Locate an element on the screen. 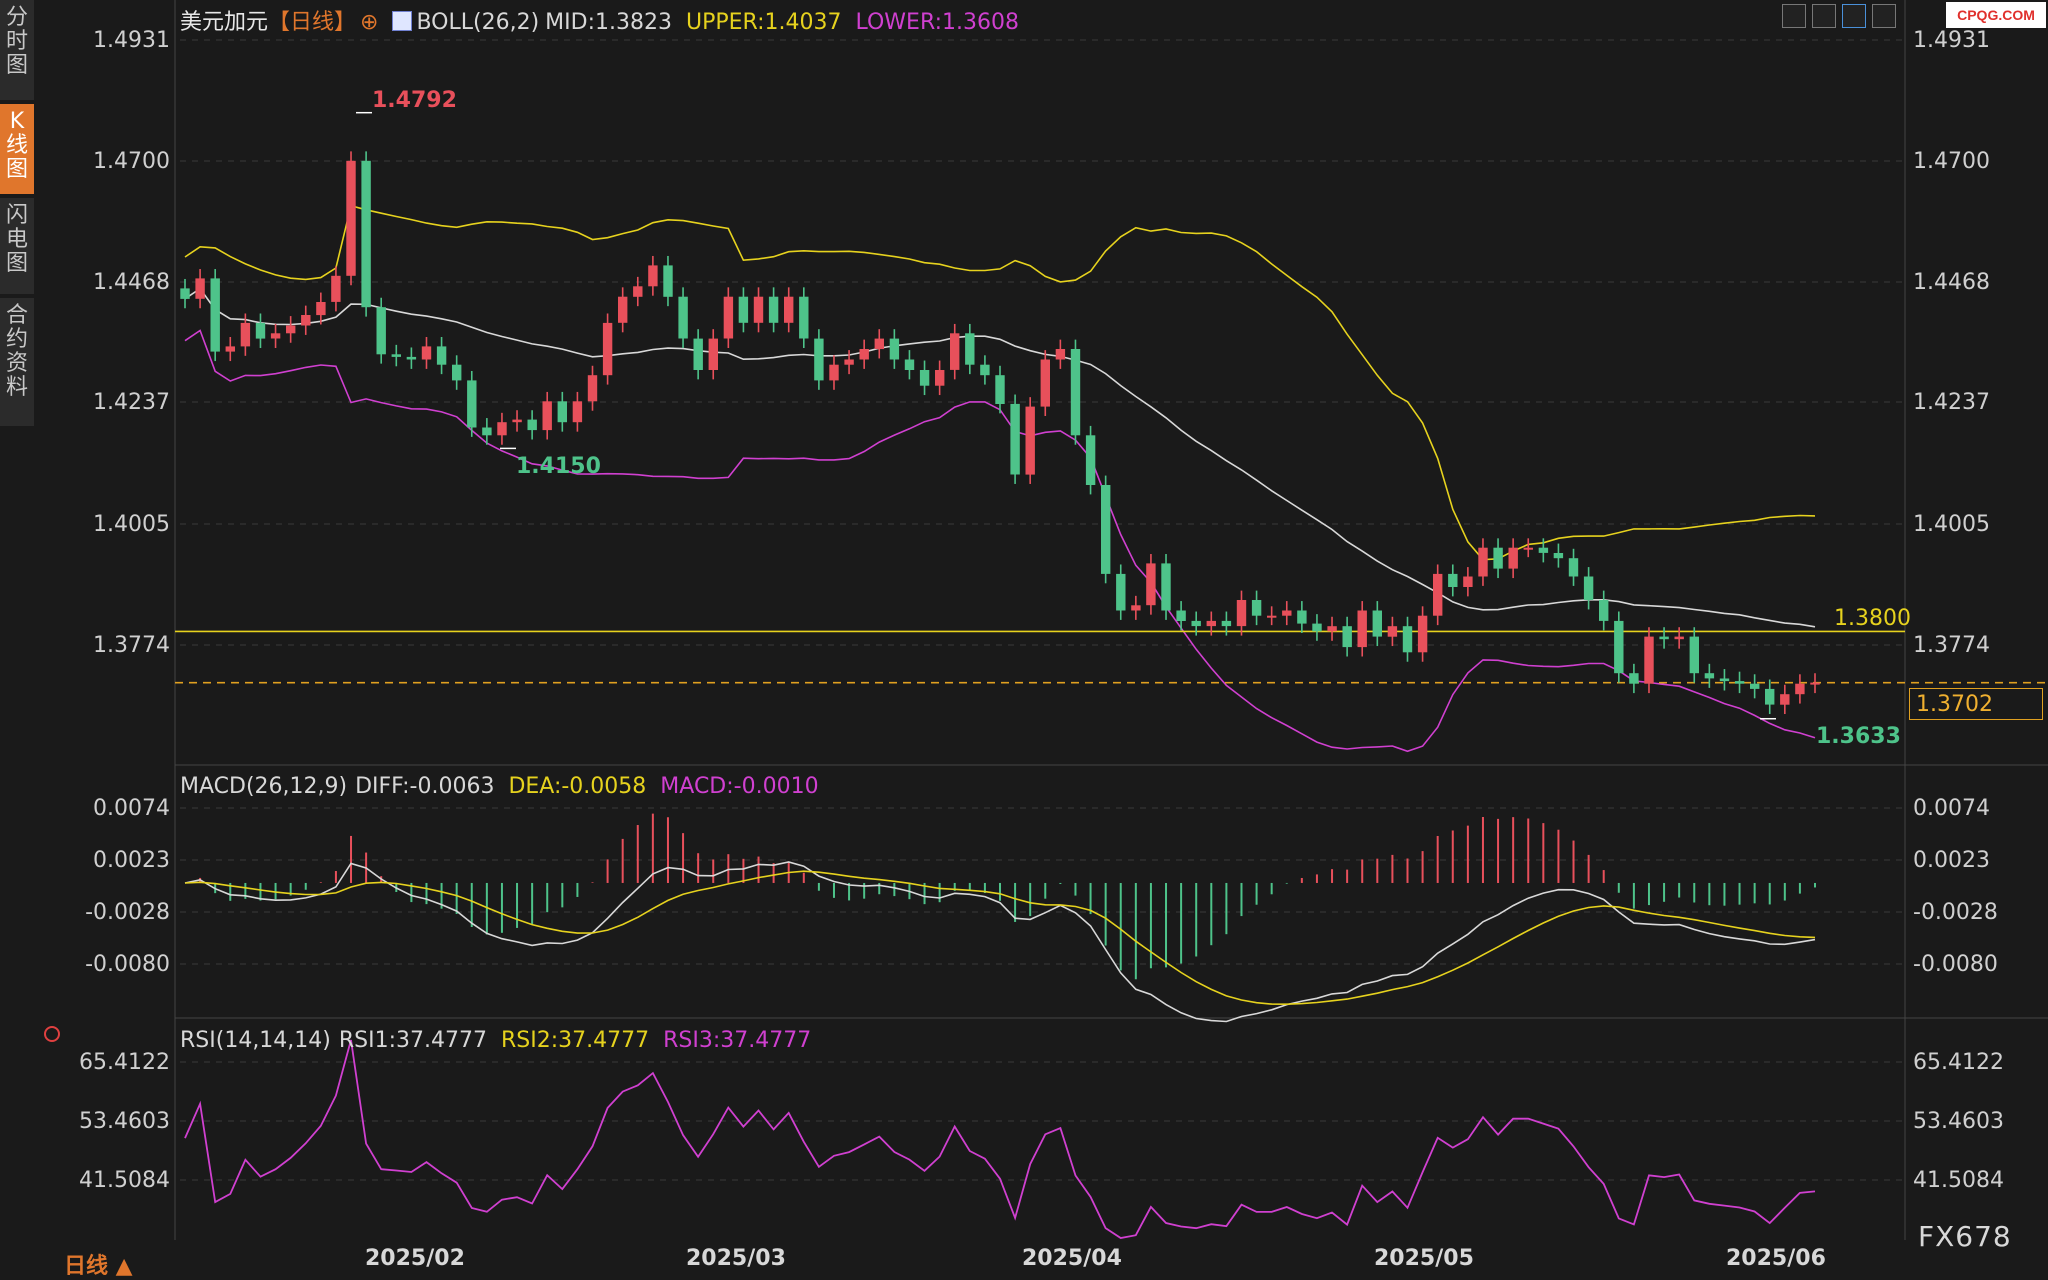 Image resolution: width=2048 pixels, height=1280 pixels. rsi1-value: RSI1:37.4777 is located at coordinates (412, 1040).